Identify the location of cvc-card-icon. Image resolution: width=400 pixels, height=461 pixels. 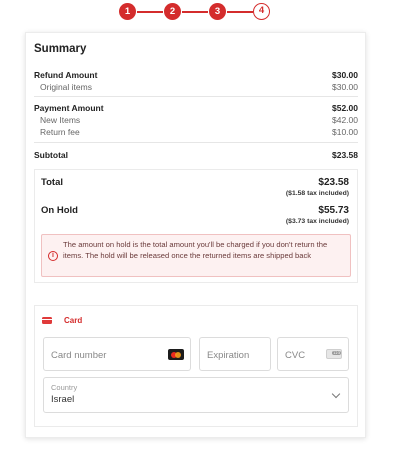
(334, 354).